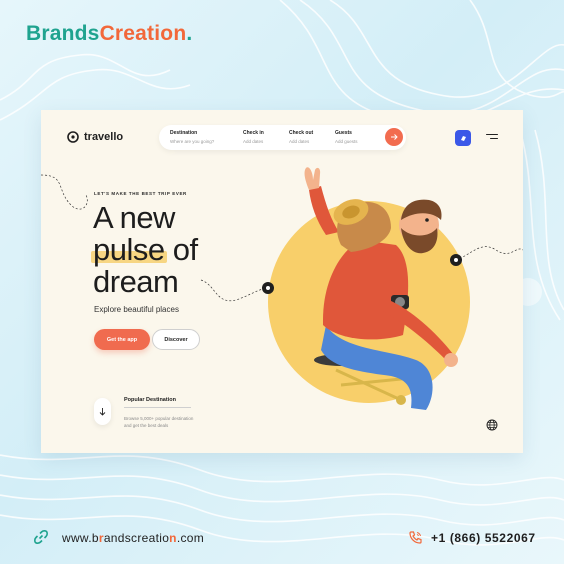 Image resolution: width=564 pixels, height=564 pixels. Describe the element at coordinates (299, 141) in the screenshot. I see `check-out-placeholder: Add dates` at that location.